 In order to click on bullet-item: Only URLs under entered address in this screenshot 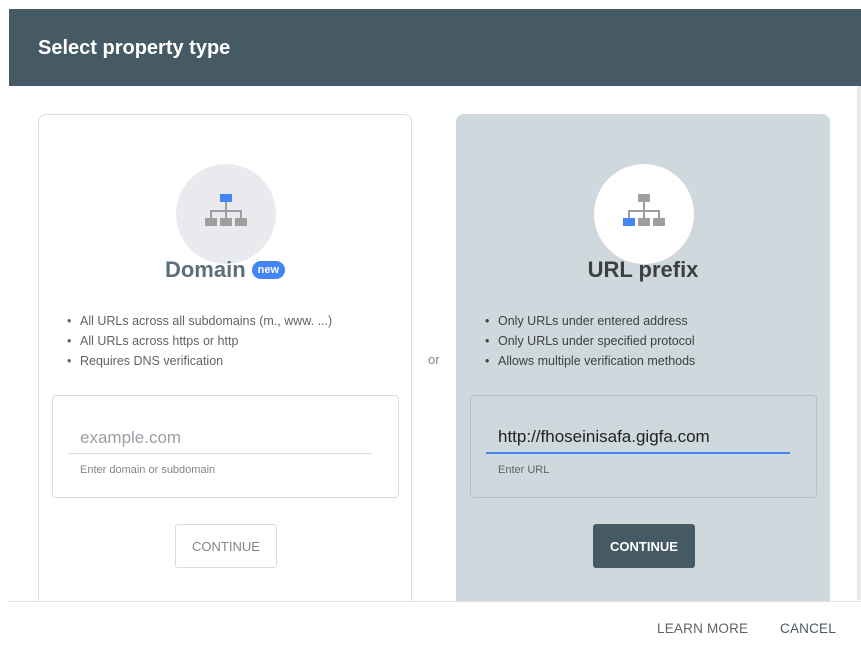, I will do `click(590, 321)`.